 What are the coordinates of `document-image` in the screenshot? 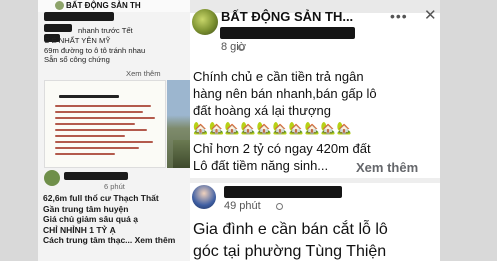 It's located at (105, 124).